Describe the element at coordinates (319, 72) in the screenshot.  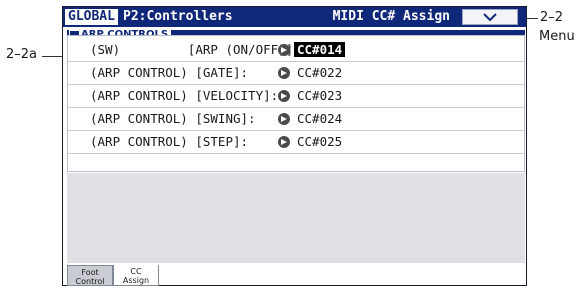
I see `cc-value-field: CC#022` at that location.